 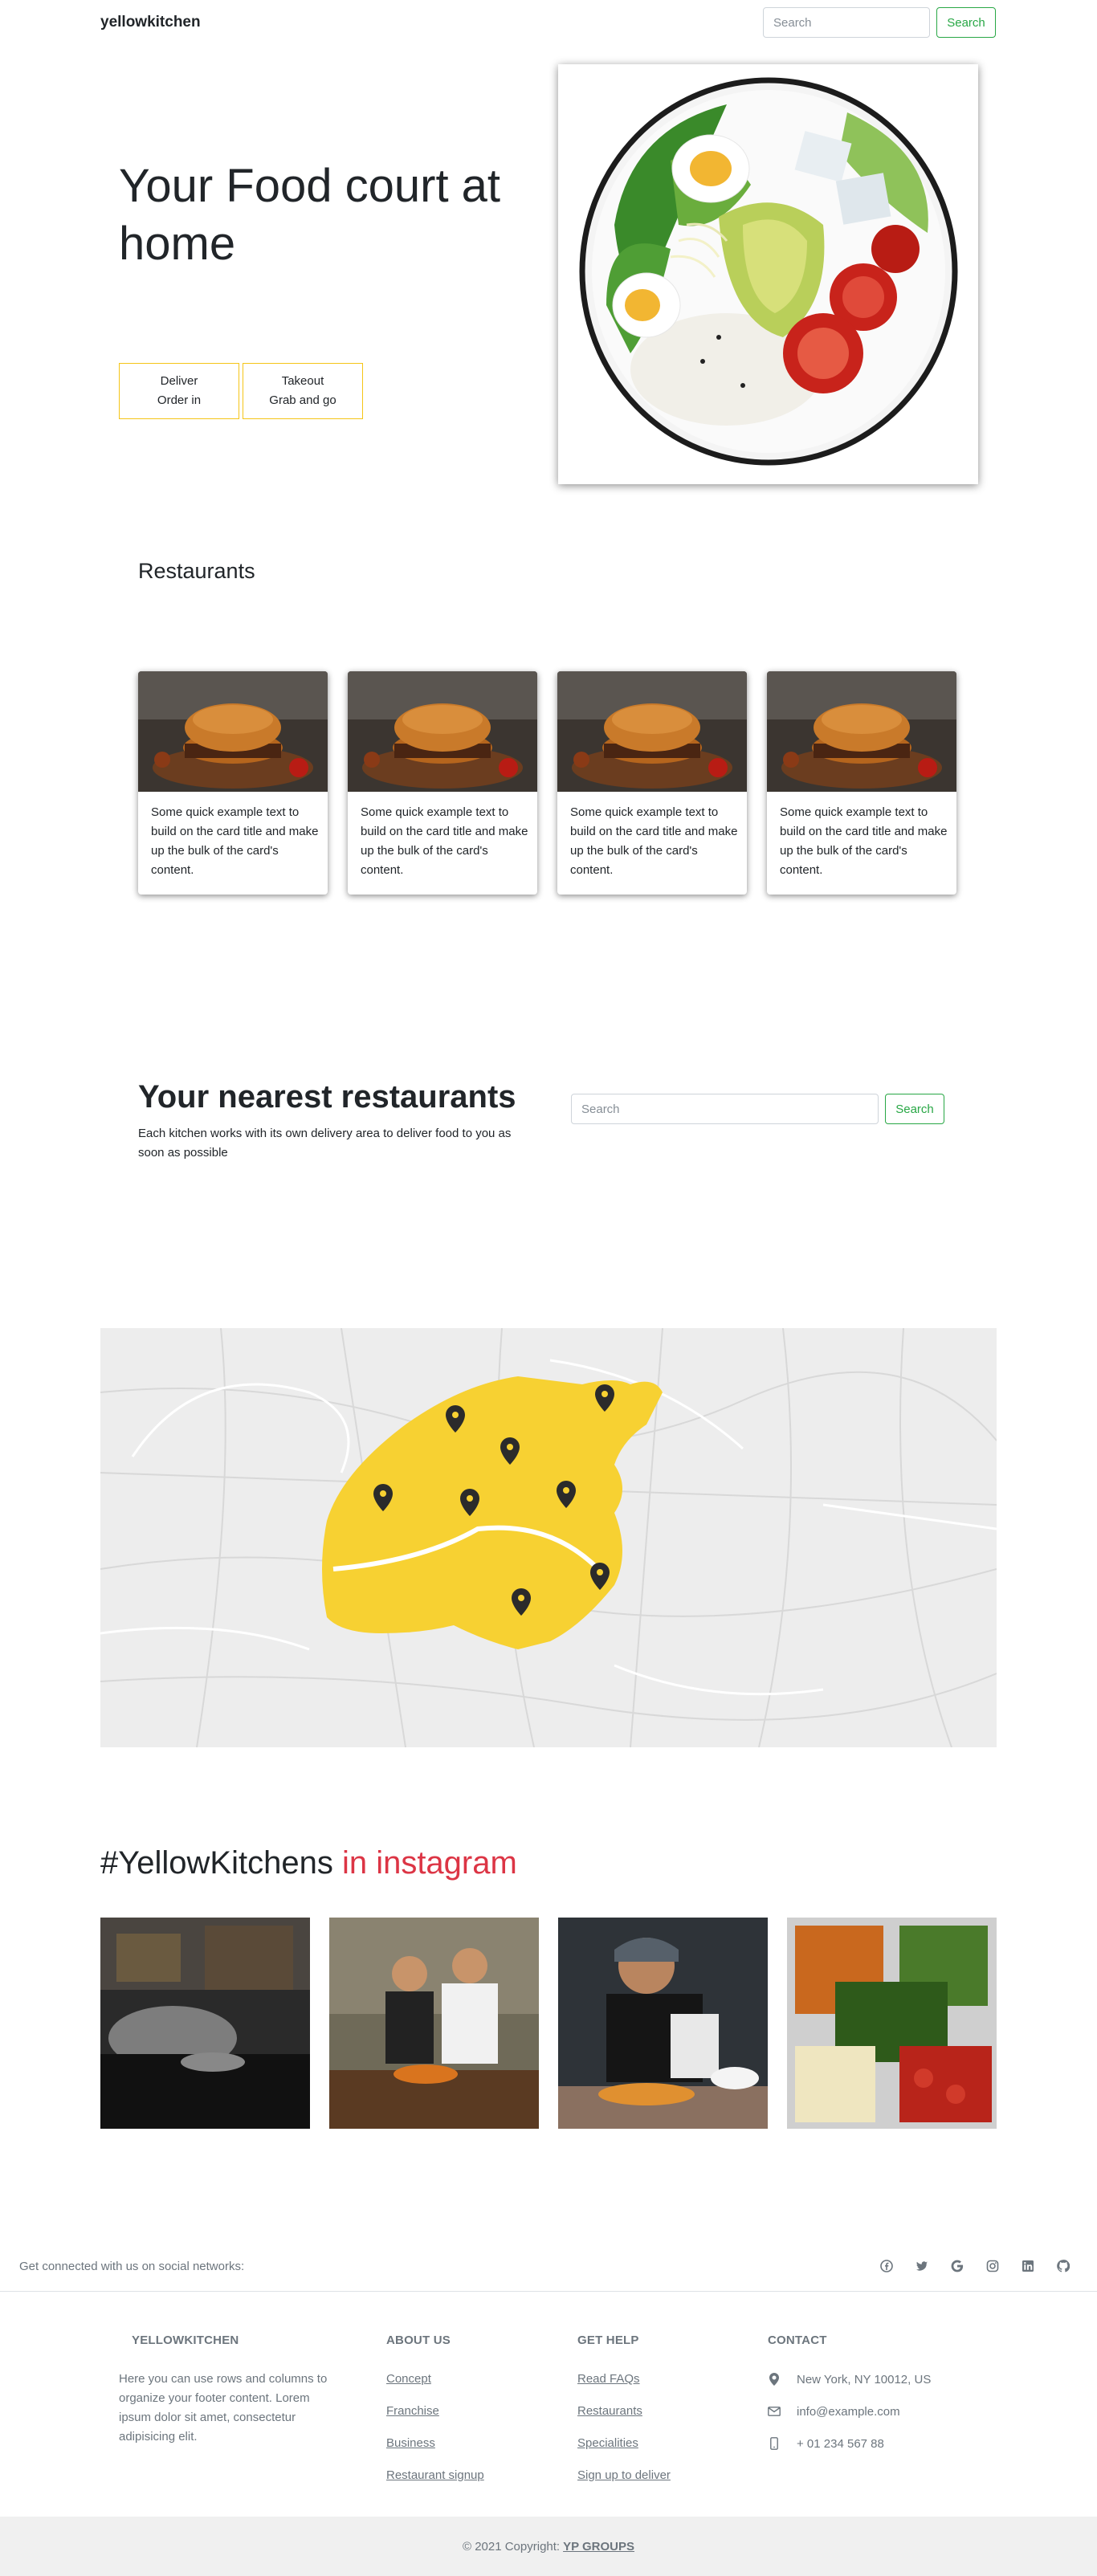 I want to click on footer-link-business: Business, so click(x=435, y=2443).